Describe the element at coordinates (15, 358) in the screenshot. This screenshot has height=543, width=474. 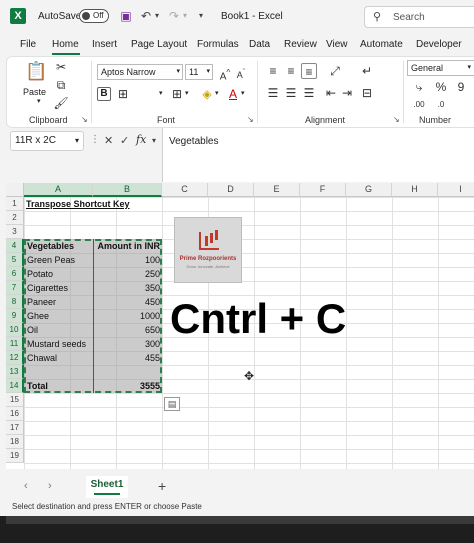
I see `row-header: 12` at that location.